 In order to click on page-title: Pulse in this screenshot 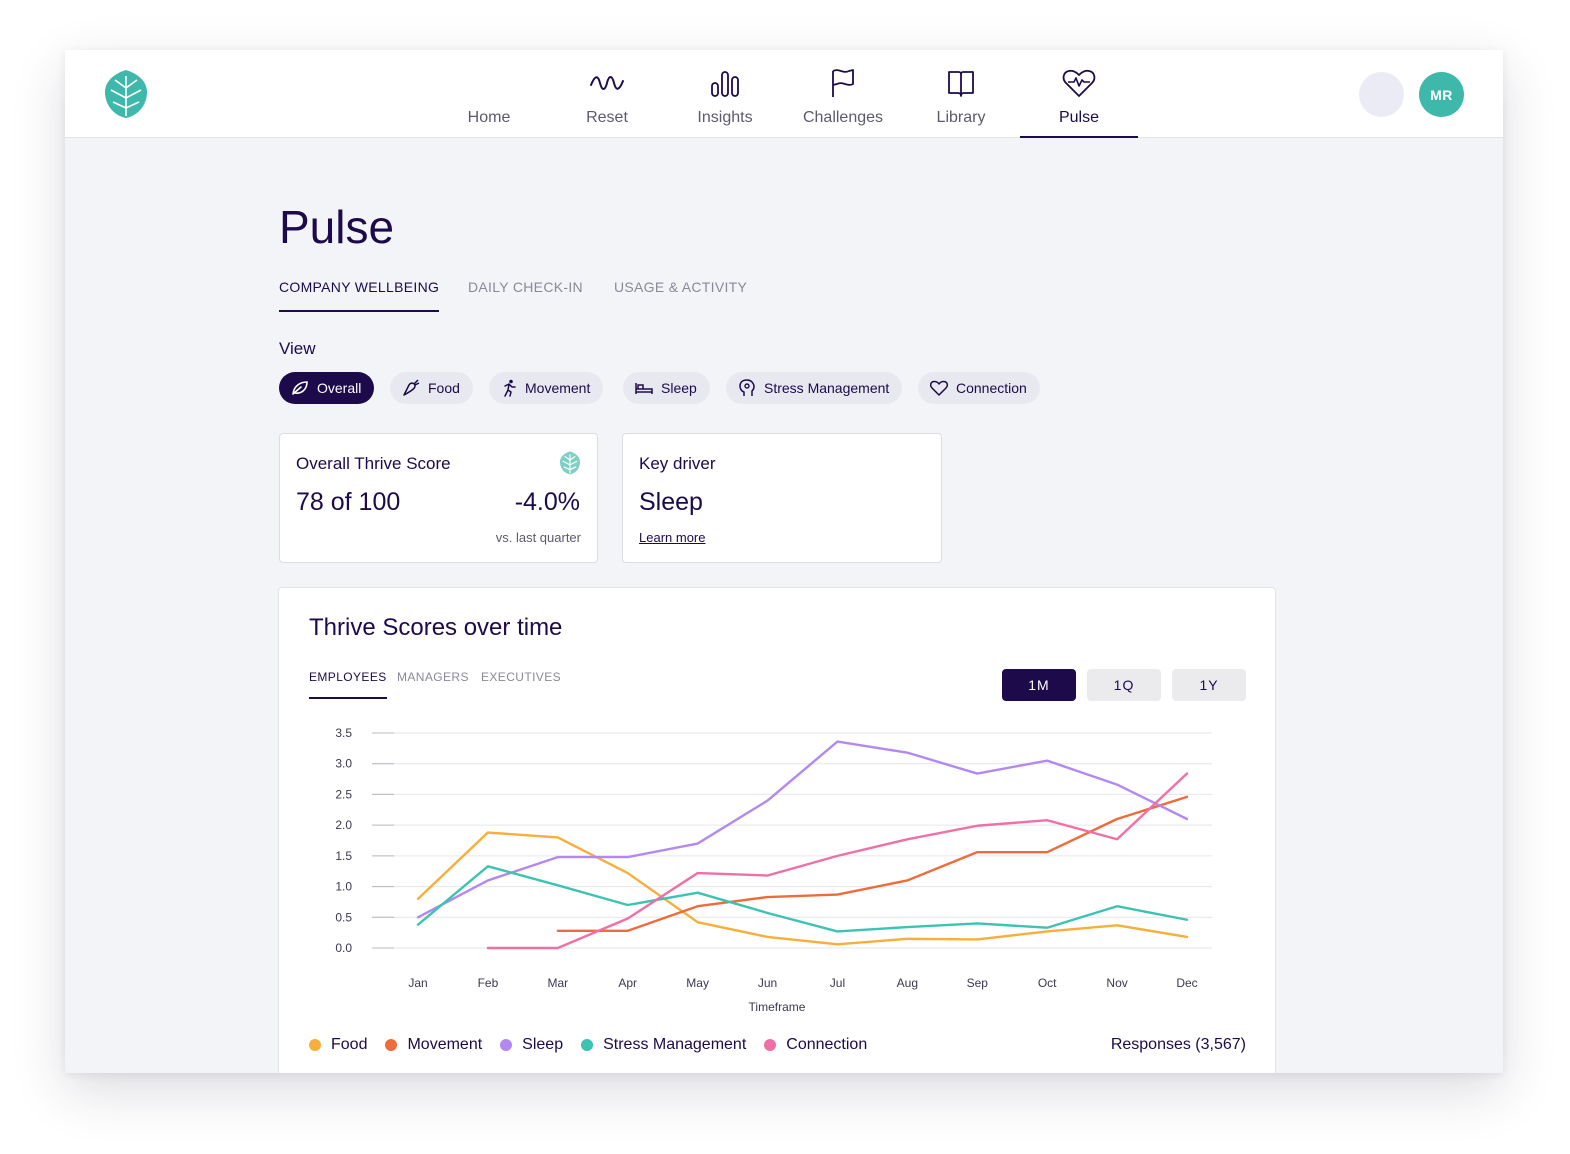, I will do `click(337, 227)`.